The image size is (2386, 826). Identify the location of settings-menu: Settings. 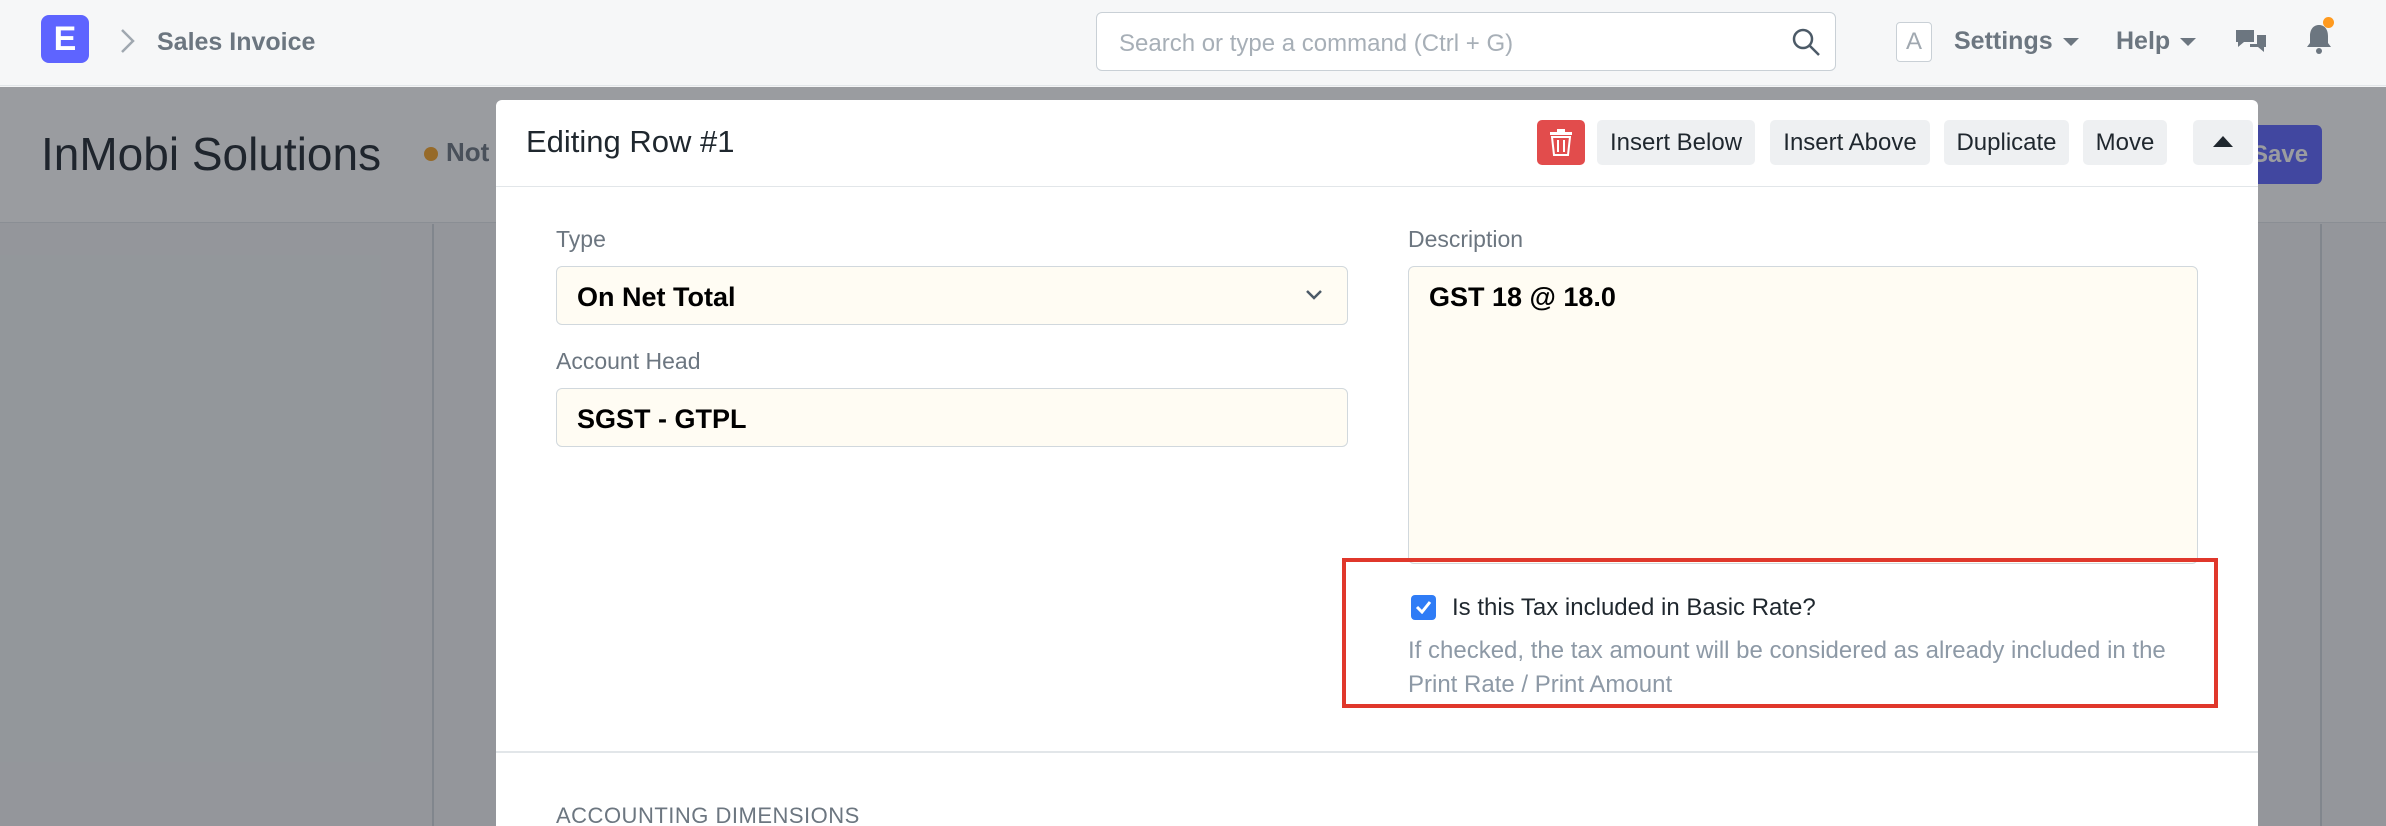
(2016, 41).